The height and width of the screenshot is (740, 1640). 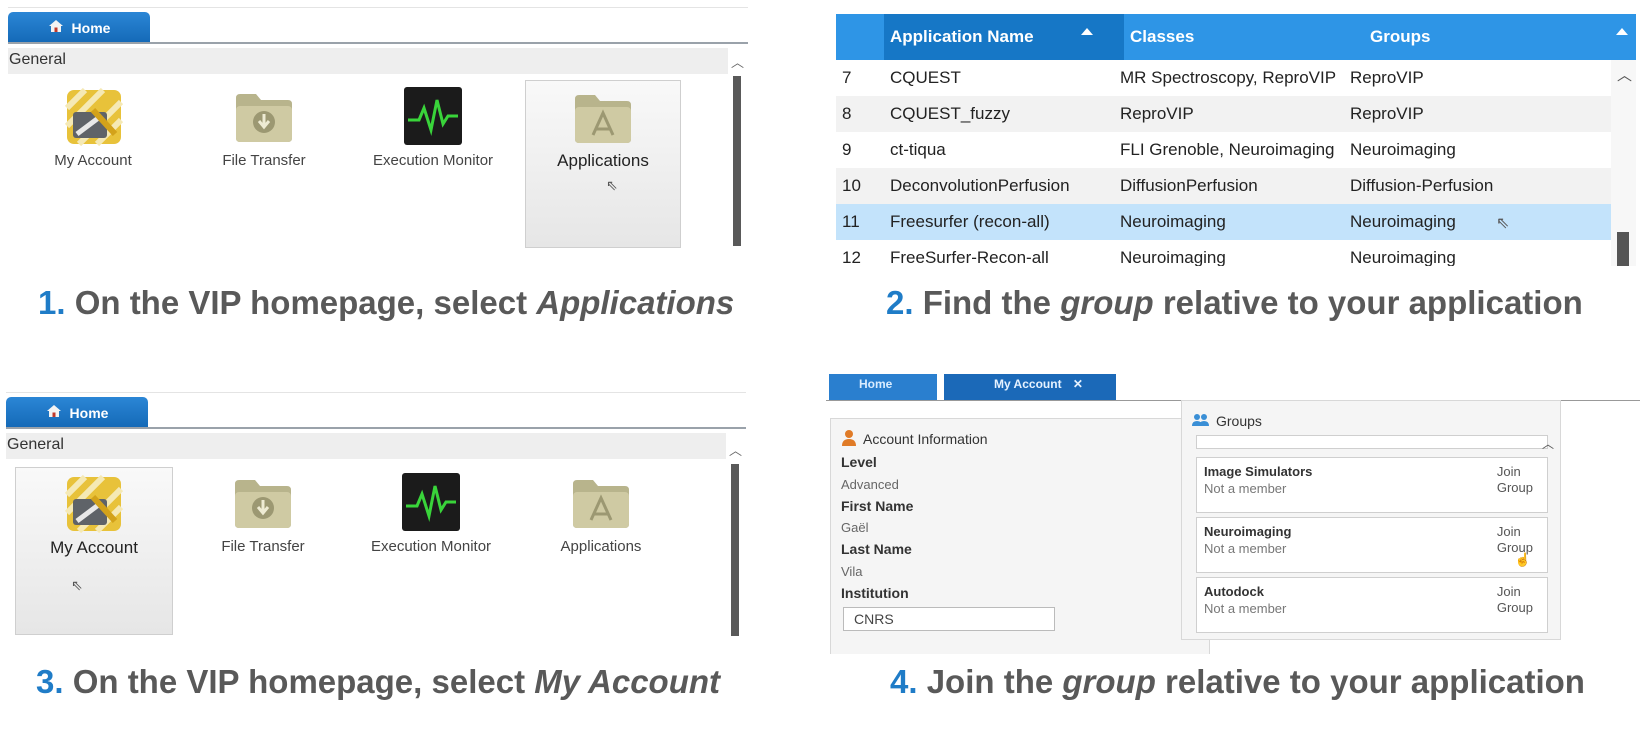 What do you see at coordinates (1173, 221) in the screenshot?
I see `cell-classes: Neuroimaging` at bounding box center [1173, 221].